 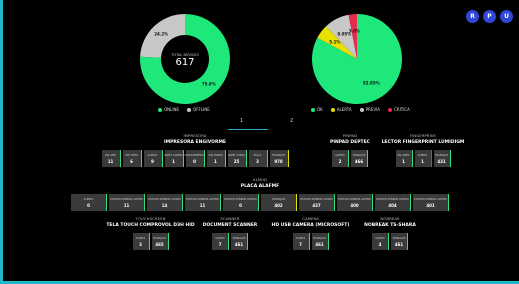 What do you see at coordinates (399, 109) in the screenshot?
I see `legend-item-critica: CRITICA` at bounding box center [399, 109].